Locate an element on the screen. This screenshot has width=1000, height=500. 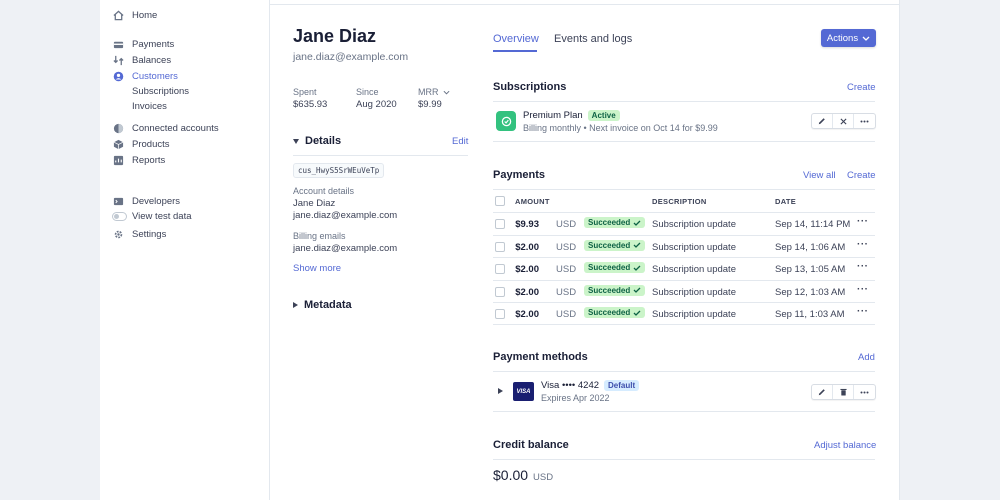
sidebar-item-label: View test data is located at coordinates (162, 216).